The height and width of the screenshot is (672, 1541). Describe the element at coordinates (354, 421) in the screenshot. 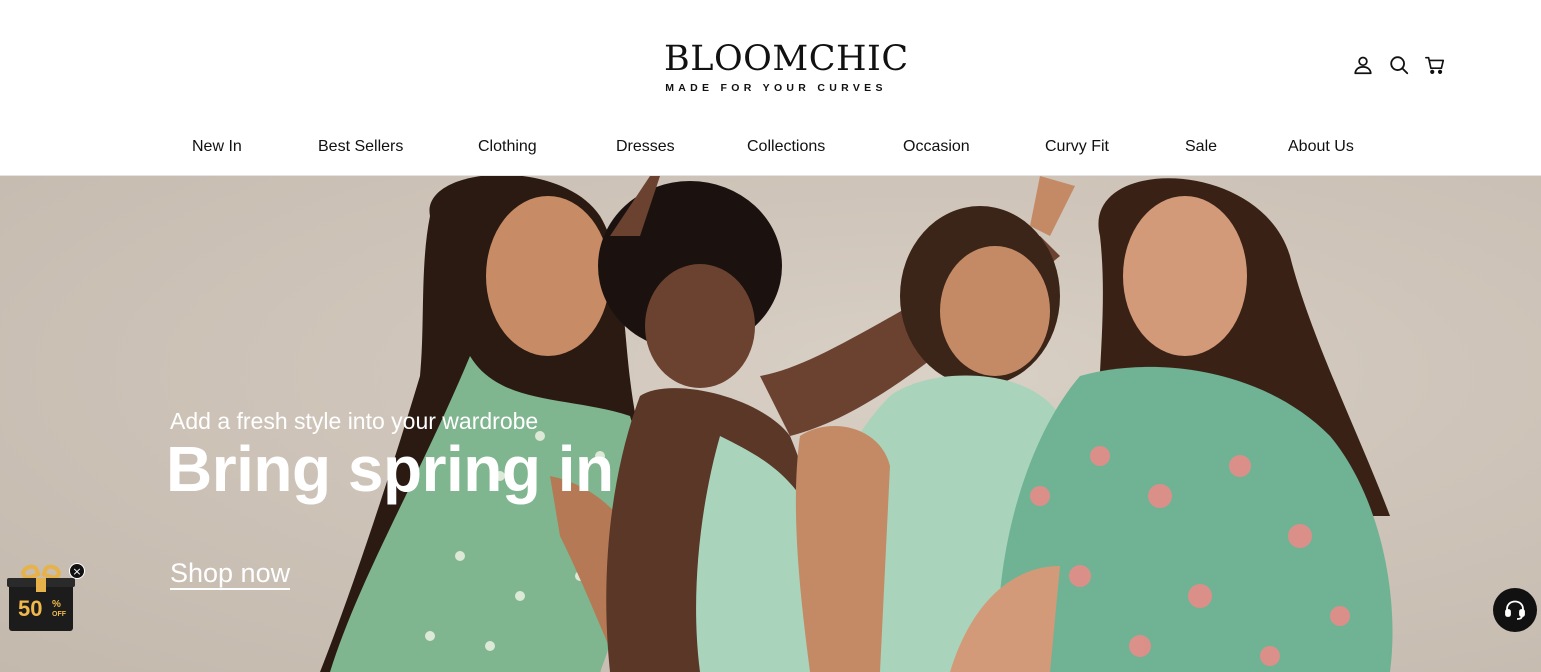

I see `hero-subtitle: Add a fresh style into your wardrobe` at that location.